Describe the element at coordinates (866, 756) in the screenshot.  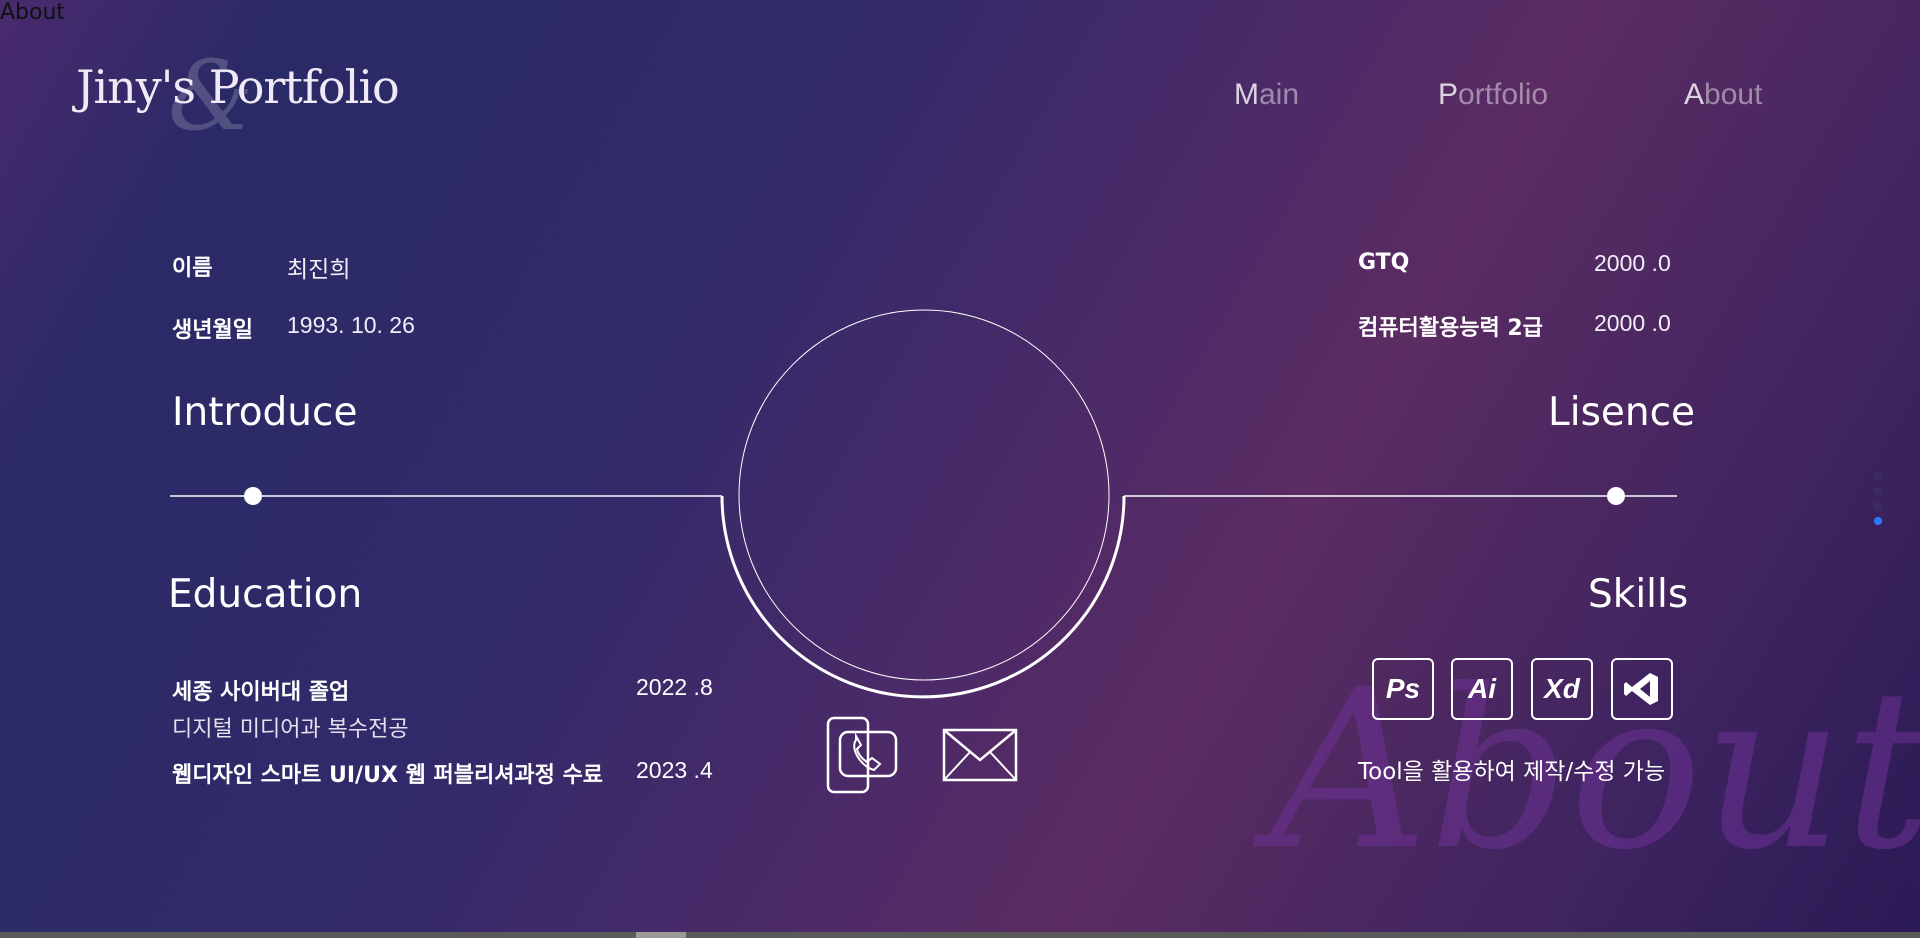
I see `phone-icon` at that location.